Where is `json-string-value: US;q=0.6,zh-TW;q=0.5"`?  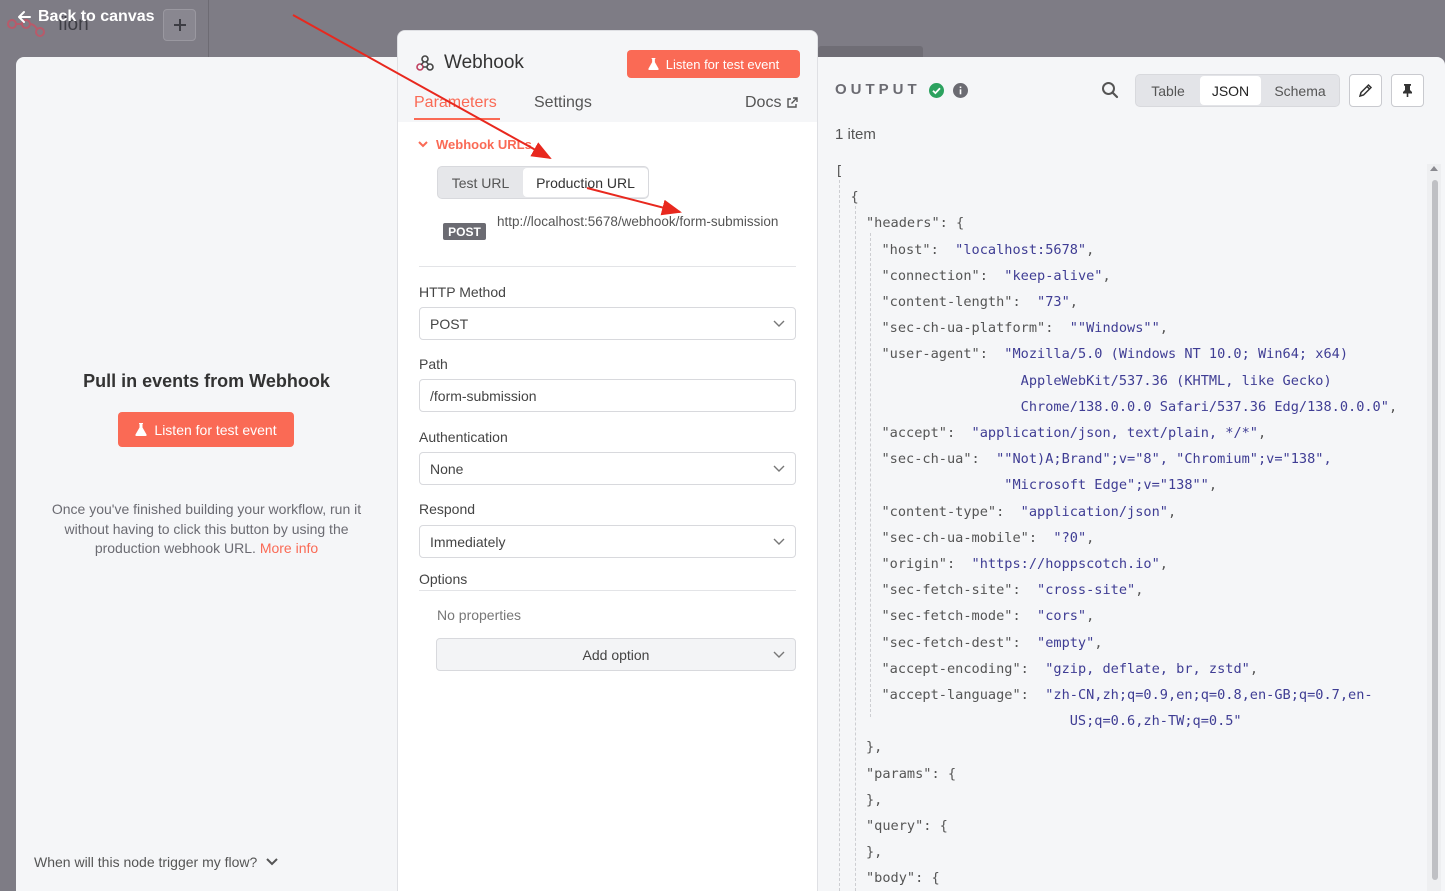
json-string-value: US;q=0.6,zh-TW;q=0.5" is located at coordinates (1155, 721).